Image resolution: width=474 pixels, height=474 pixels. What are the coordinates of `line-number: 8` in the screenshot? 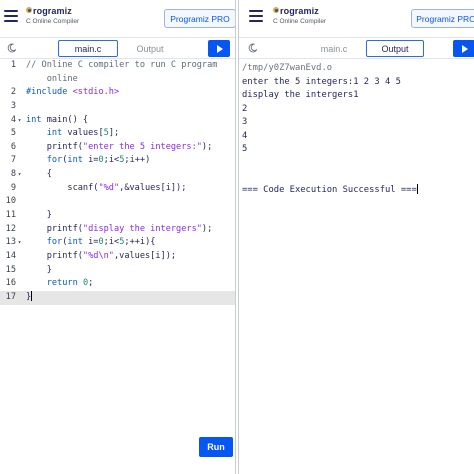 It's located at (13, 174).